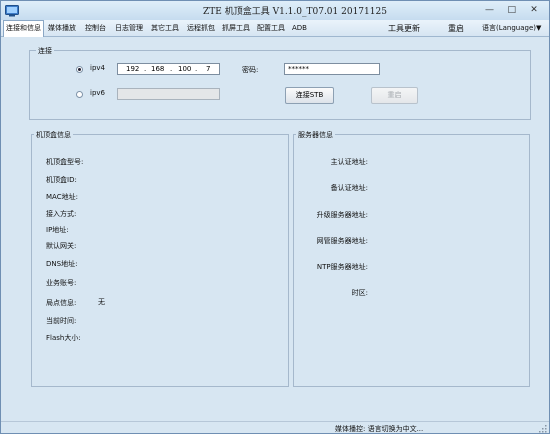 The height and width of the screenshot is (434, 550). I want to click on ipv6-radio, so click(79, 94).